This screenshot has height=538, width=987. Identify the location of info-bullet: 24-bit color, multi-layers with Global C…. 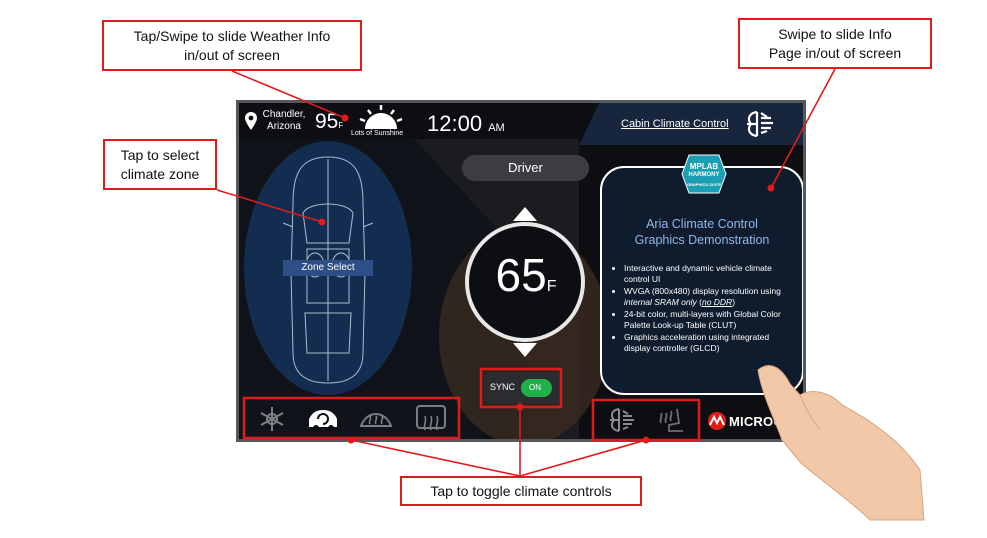
(708, 320).